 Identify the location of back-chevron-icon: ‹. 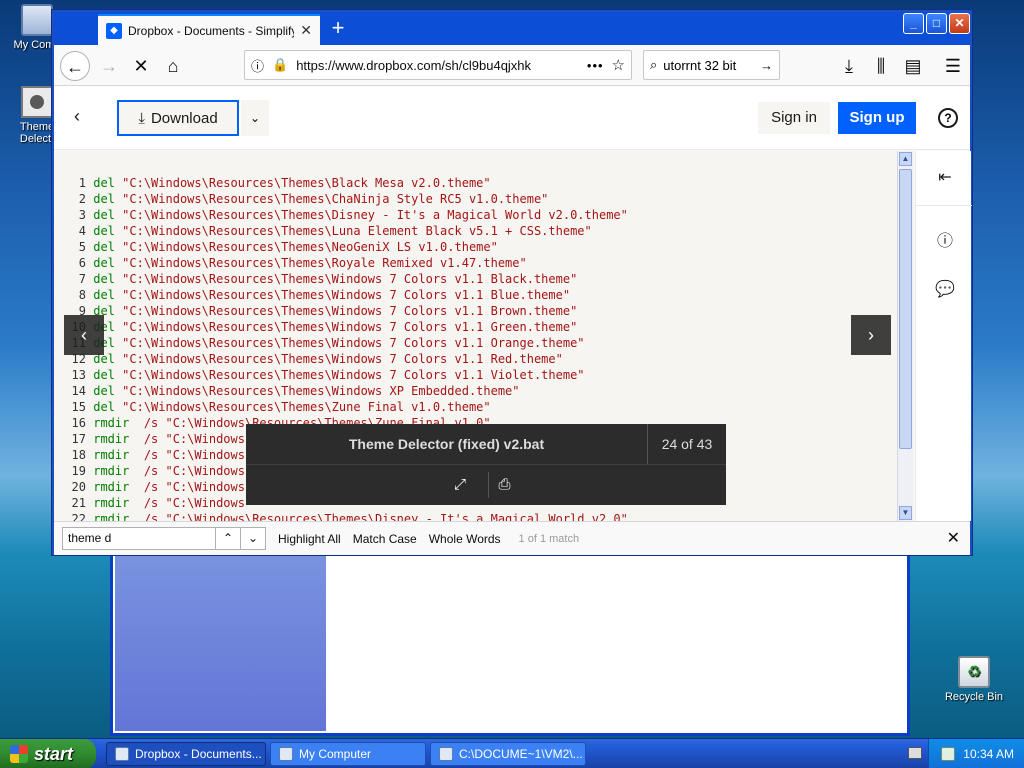
(77, 116).